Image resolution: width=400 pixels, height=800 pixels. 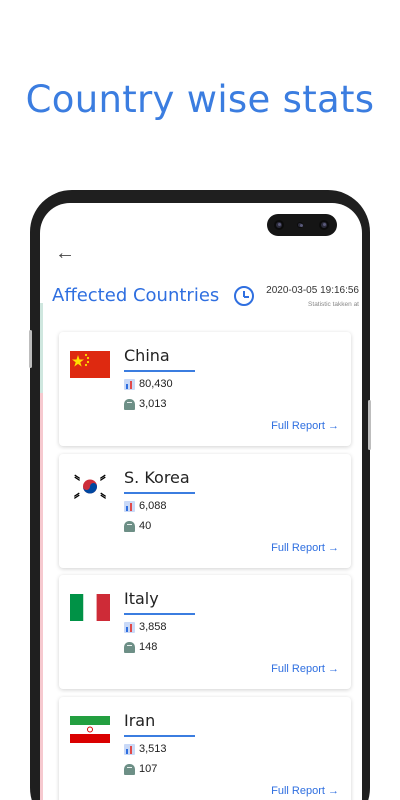 I want to click on deaths-count: 40, so click(x=145, y=526).